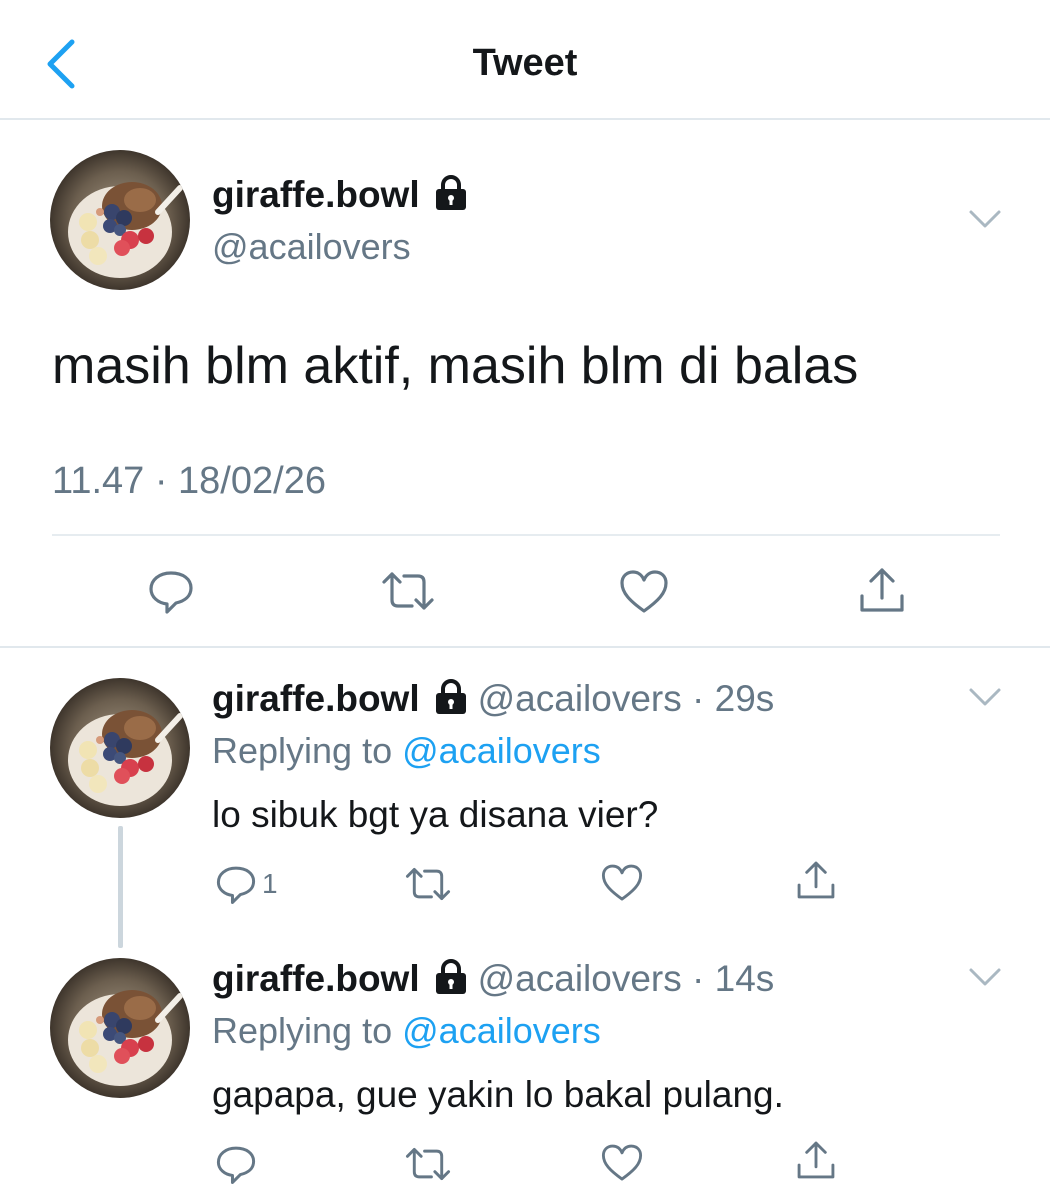 The image size is (1050, 1200). What do you see at coordinates (626, 698) in the screenshot?
I see `author-handle-time: @acailovers · 29s` at bounding box center [626, 698].